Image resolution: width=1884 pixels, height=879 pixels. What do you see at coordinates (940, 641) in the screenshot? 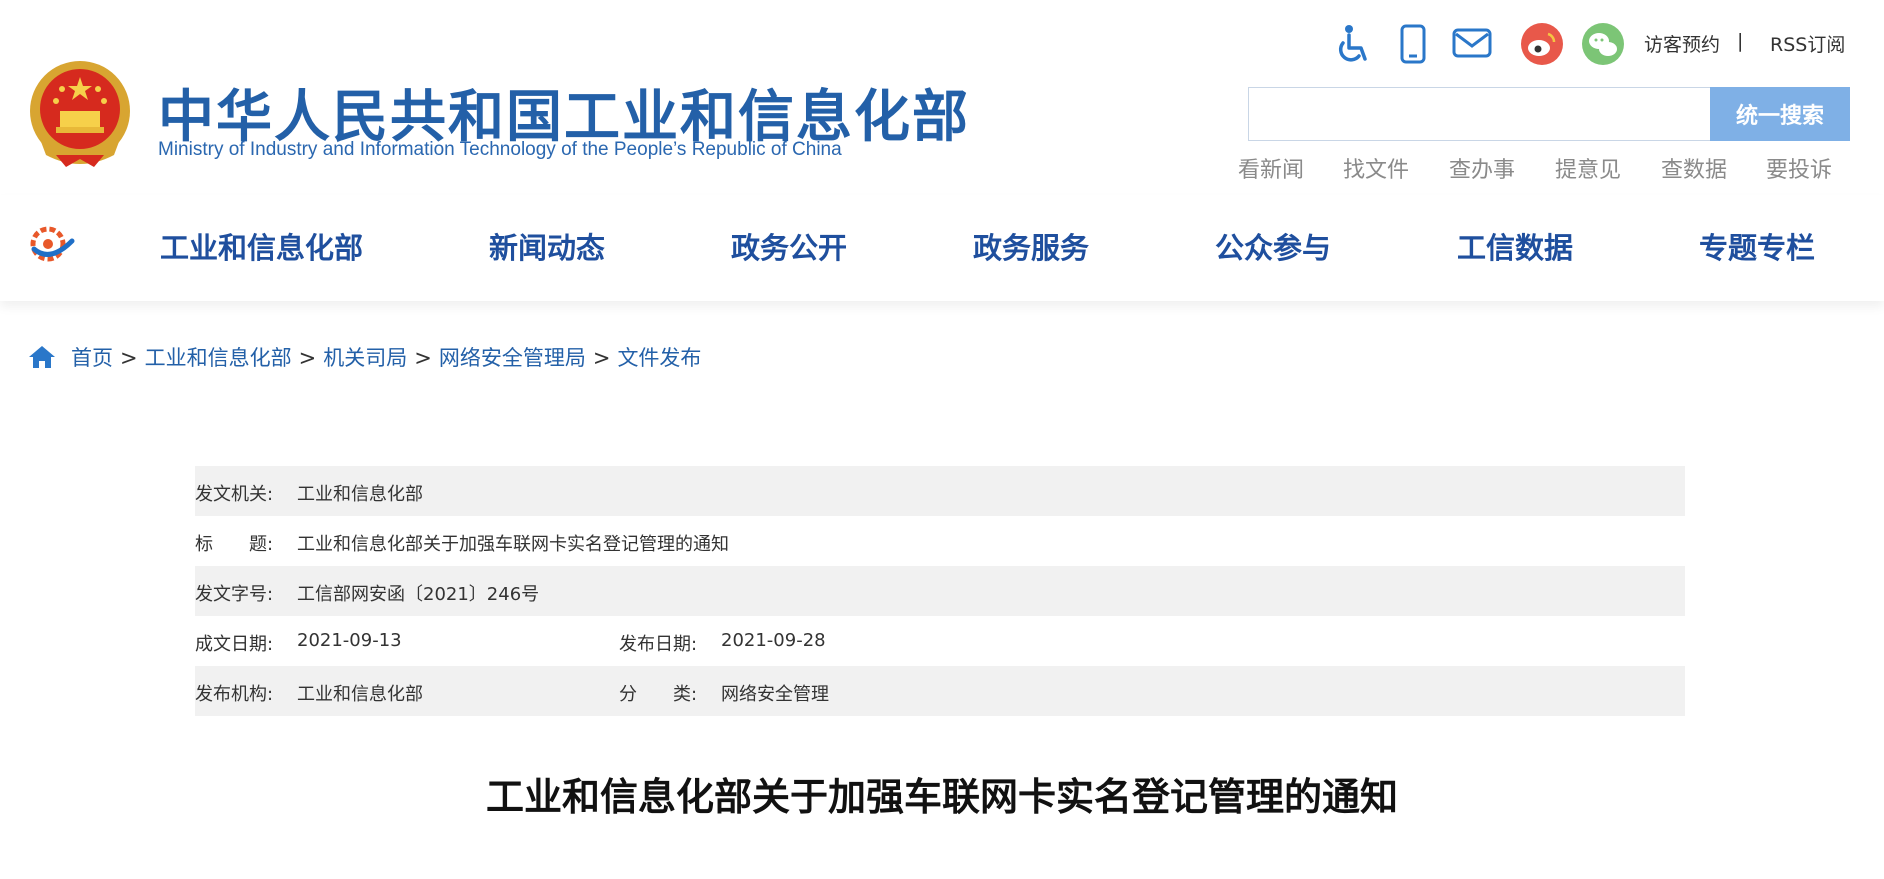
I see `meta-row-dates: 成文日期: 2021-09-13 发布日期: 2021-09-28` at bounding box center [940, 641].